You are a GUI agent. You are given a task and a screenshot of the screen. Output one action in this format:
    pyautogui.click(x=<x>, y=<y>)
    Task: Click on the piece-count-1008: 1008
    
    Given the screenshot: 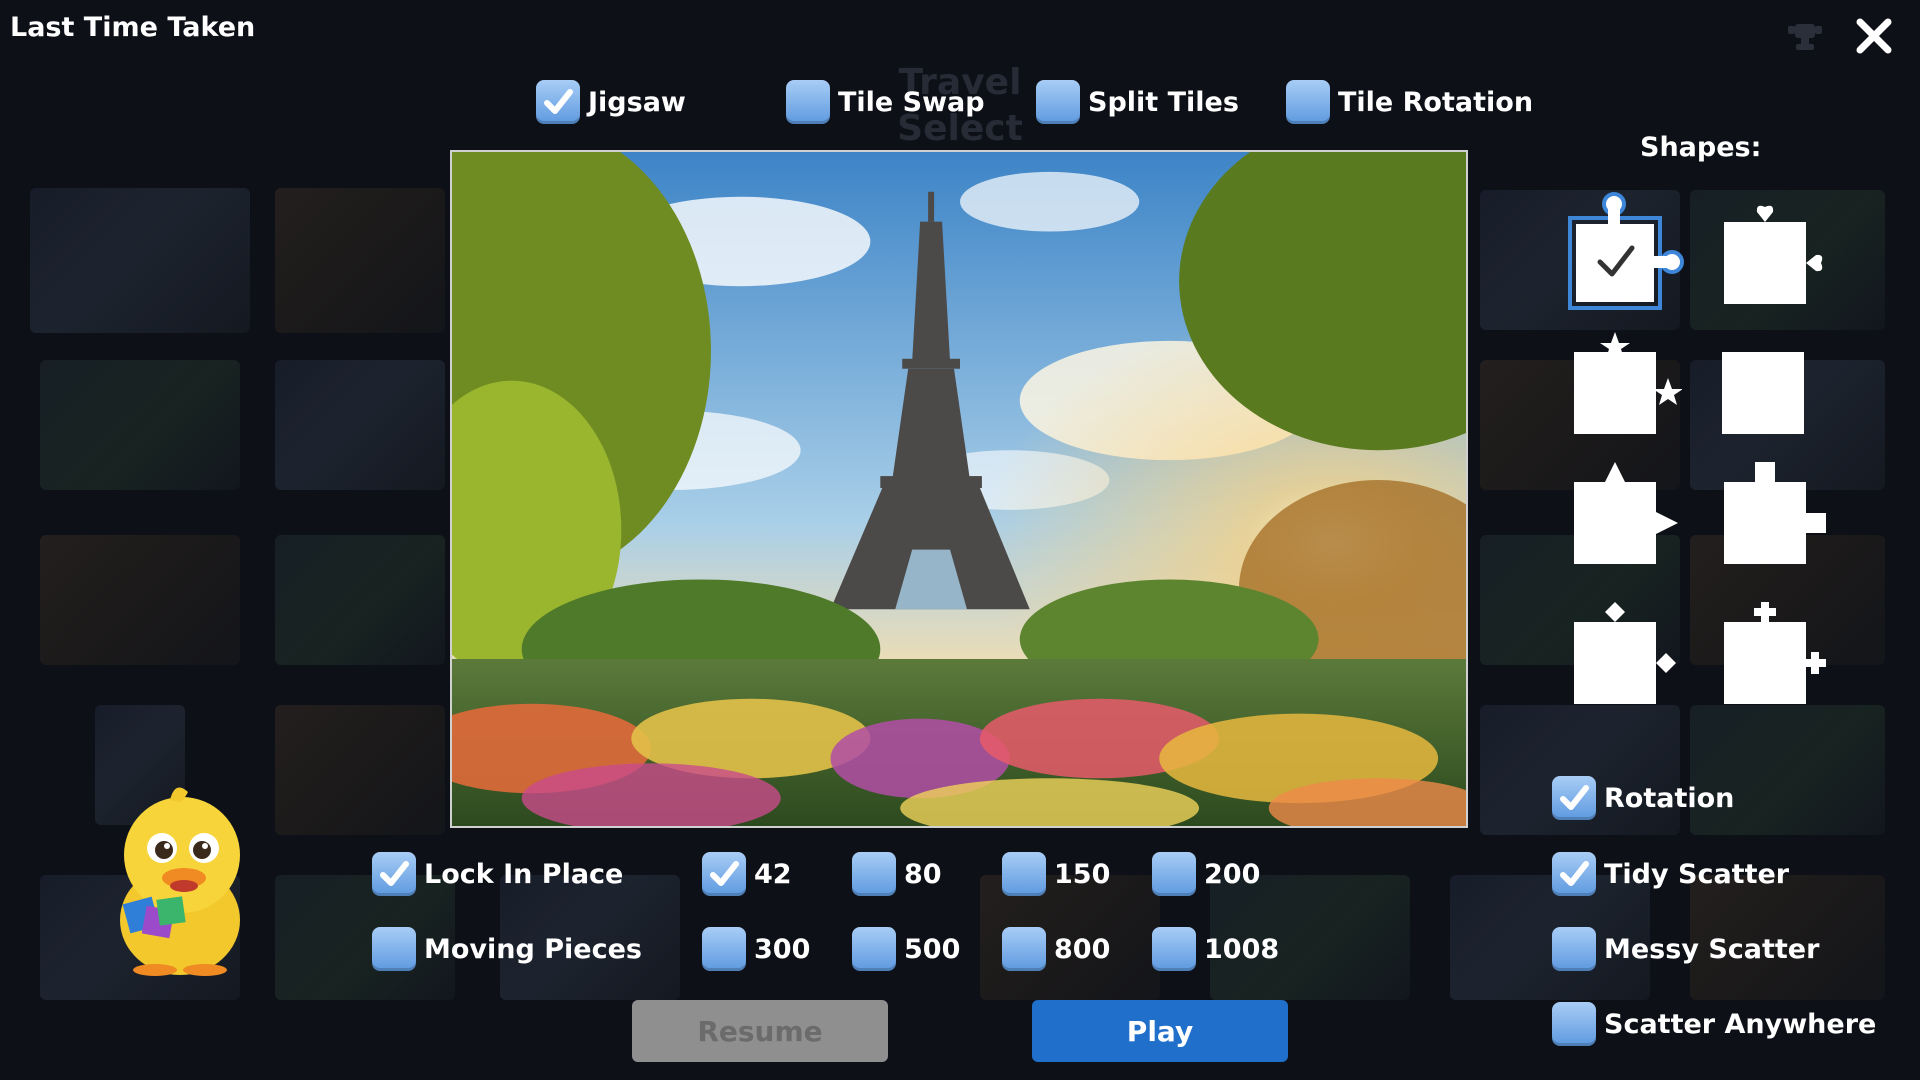 What is the action you would take?
    pyautogui.click(x=1215, y=949)
    